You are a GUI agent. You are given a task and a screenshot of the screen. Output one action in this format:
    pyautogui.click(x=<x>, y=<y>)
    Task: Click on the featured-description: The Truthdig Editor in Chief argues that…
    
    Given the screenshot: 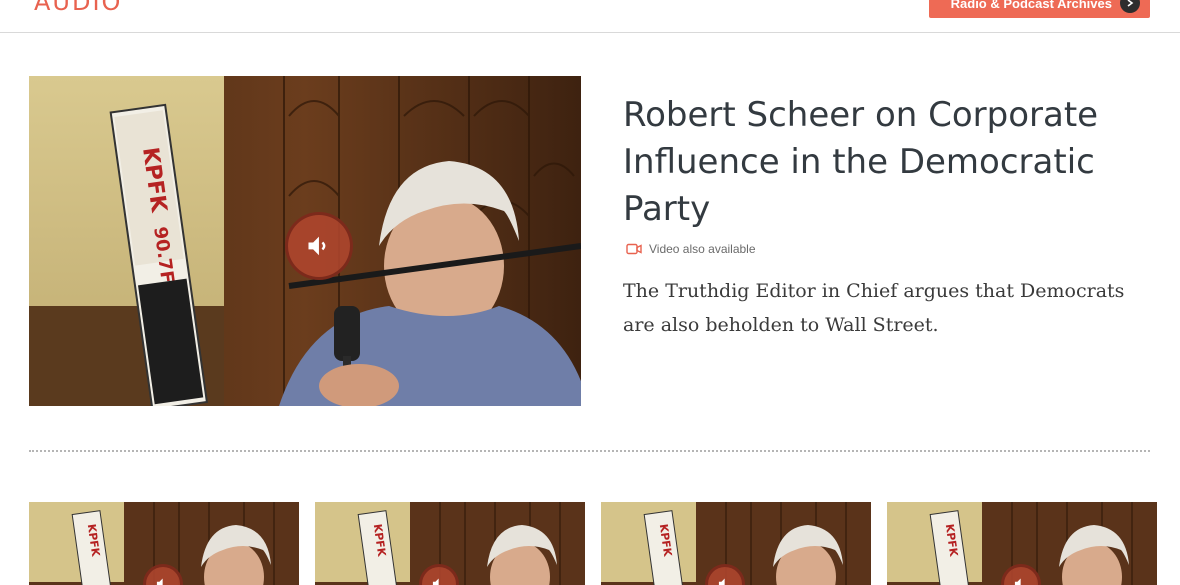 What is the action you would take?
    pyautogui.click(x=874, y=308)
    